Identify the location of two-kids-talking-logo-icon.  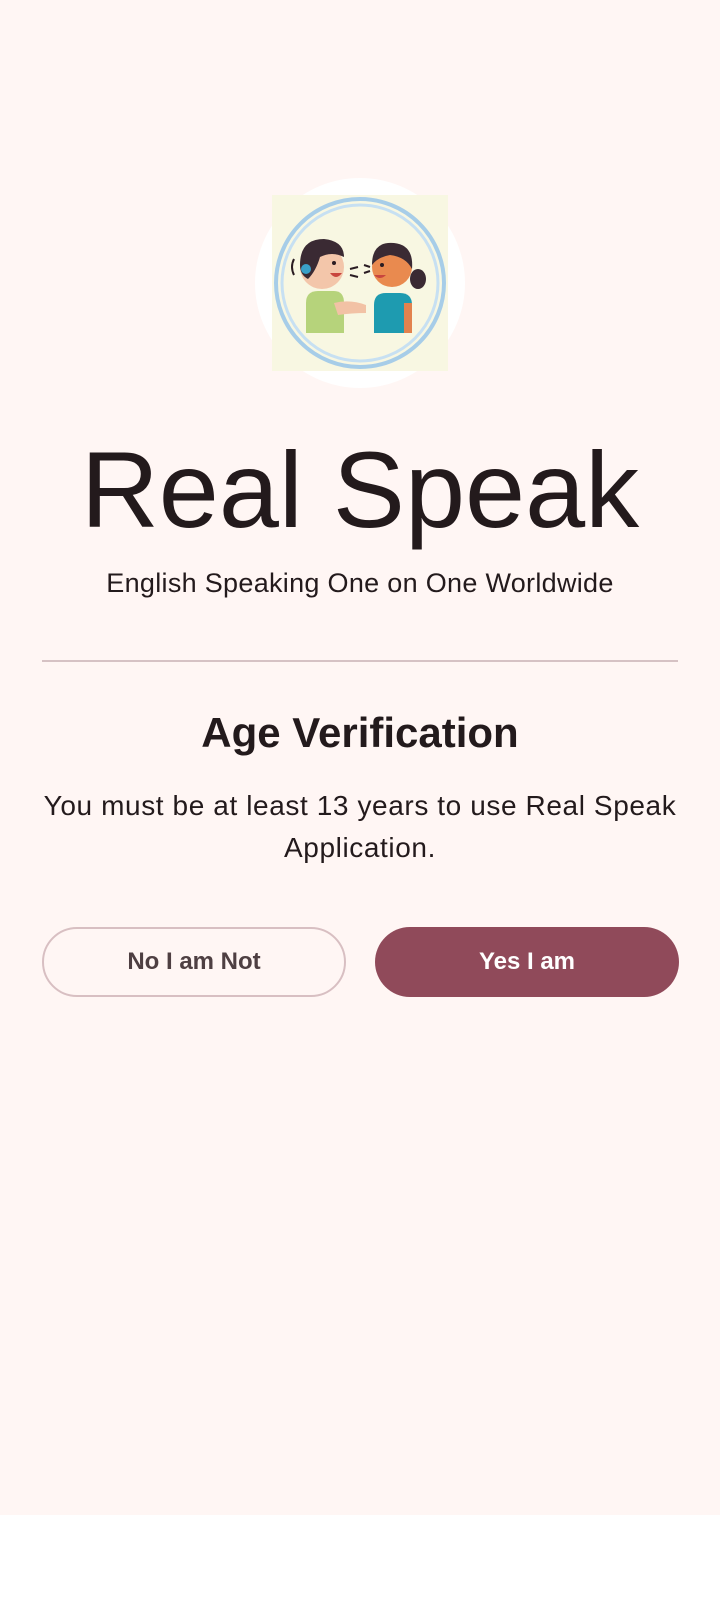
(360, 283).